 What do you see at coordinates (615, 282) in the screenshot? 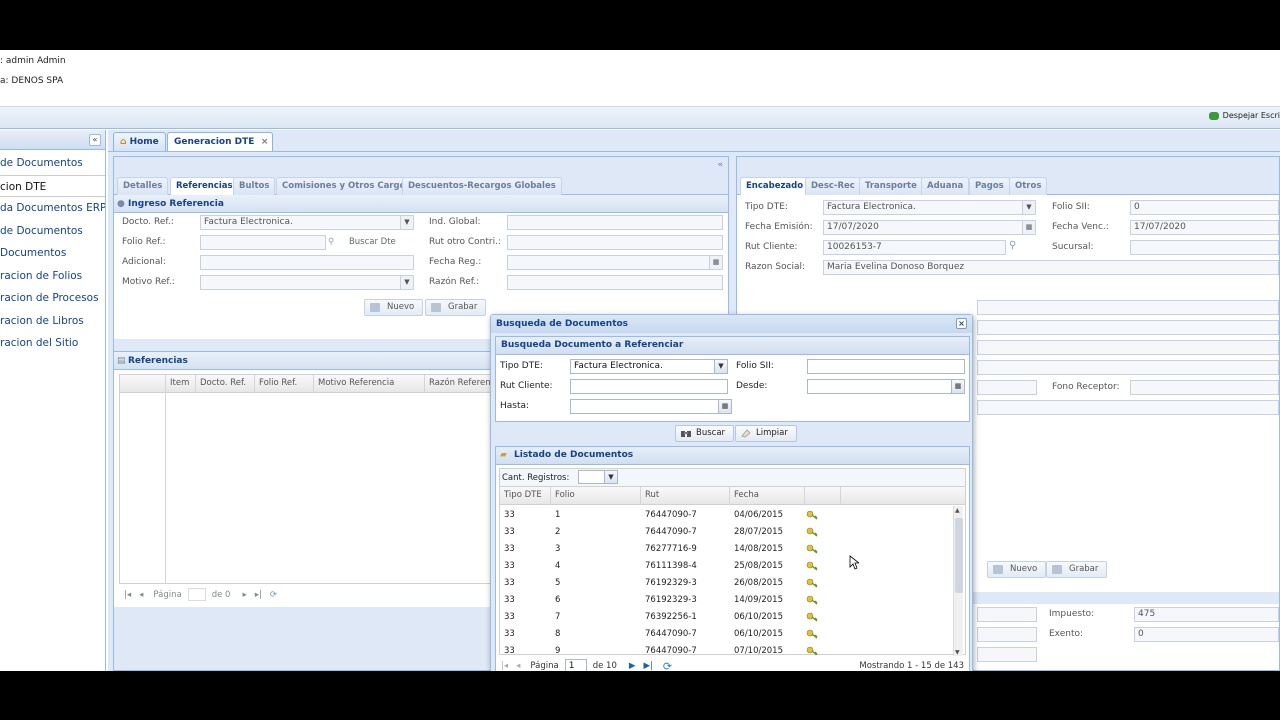
I see `razon-ref-field` at bounding box center [615, 282].